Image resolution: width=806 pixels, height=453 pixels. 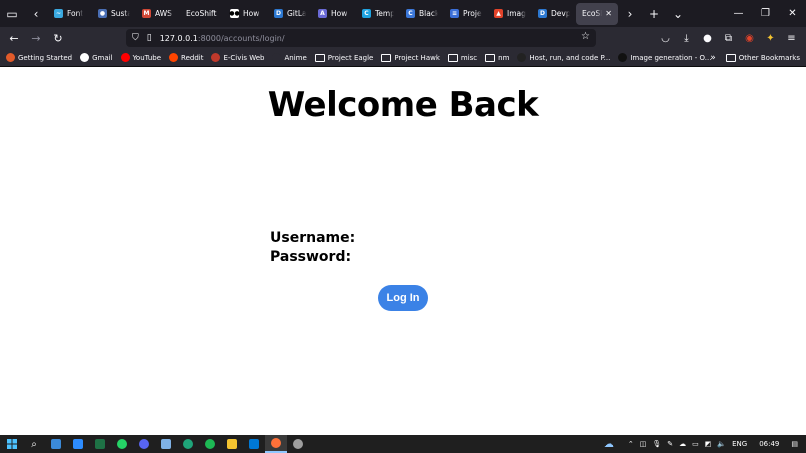 I want to click on taskbar-app-spotify, so click(x=210, y=444).